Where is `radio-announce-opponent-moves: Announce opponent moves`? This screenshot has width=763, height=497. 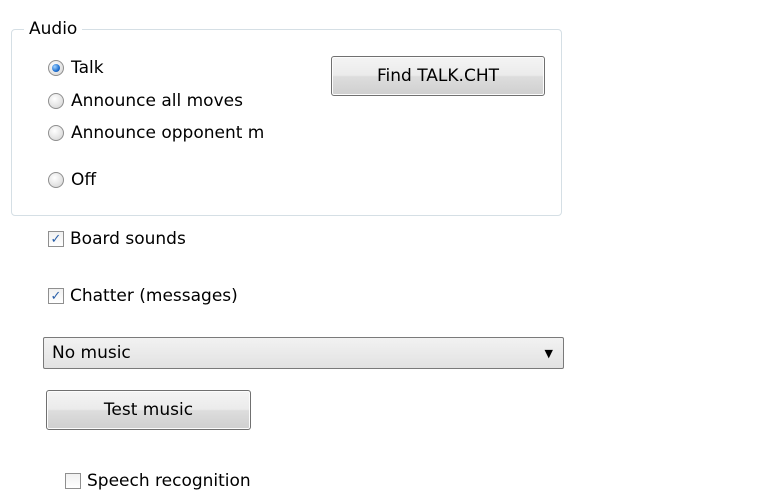 radio-announce-opponent-moves: Announce opponent moves is located at coordinates (155, 133).